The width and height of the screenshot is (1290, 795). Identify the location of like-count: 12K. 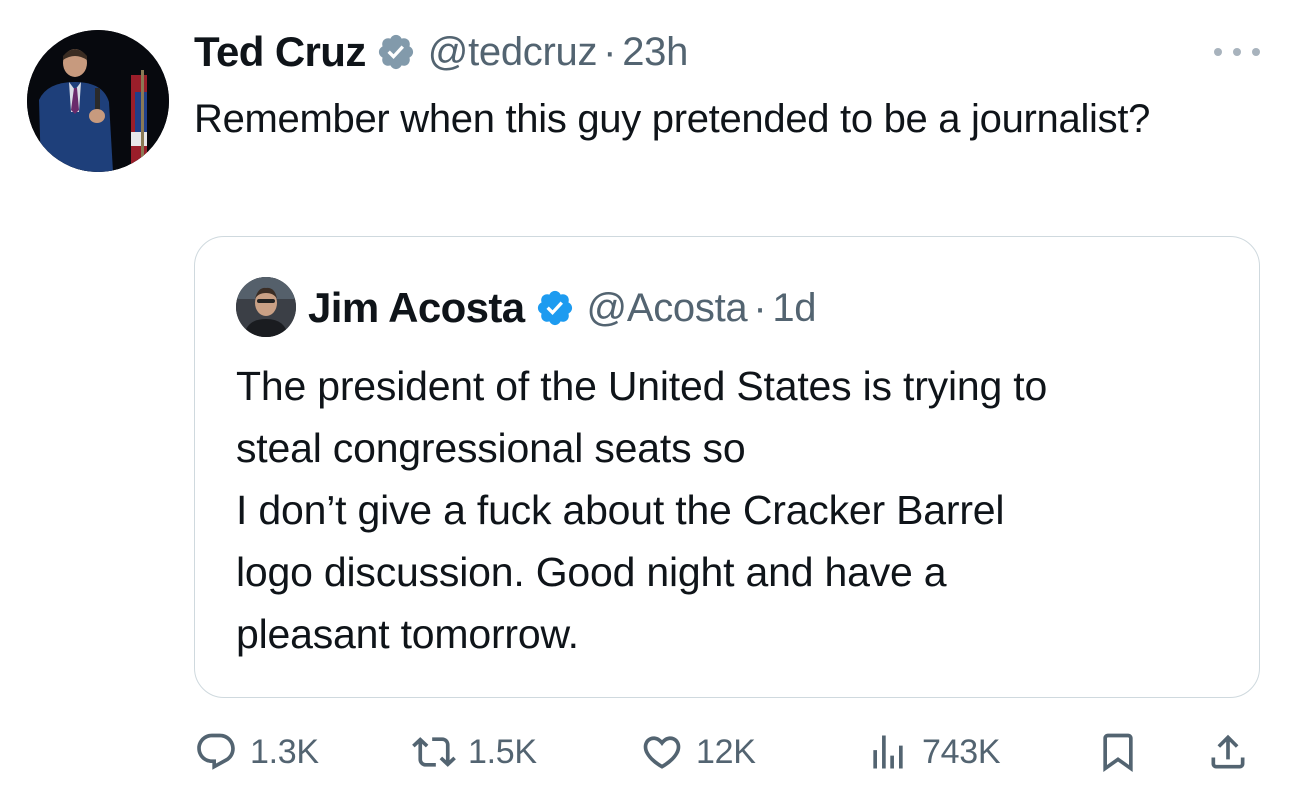
(726, 751).